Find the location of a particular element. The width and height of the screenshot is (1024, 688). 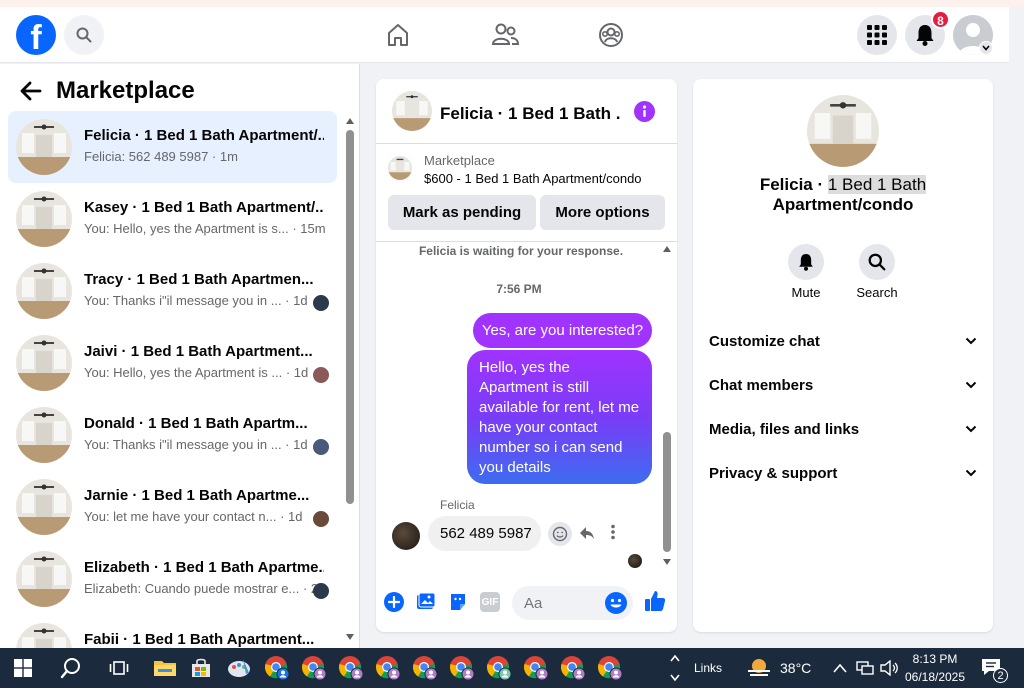

sidebar-scrollbar is located at coordinates (350, 379).